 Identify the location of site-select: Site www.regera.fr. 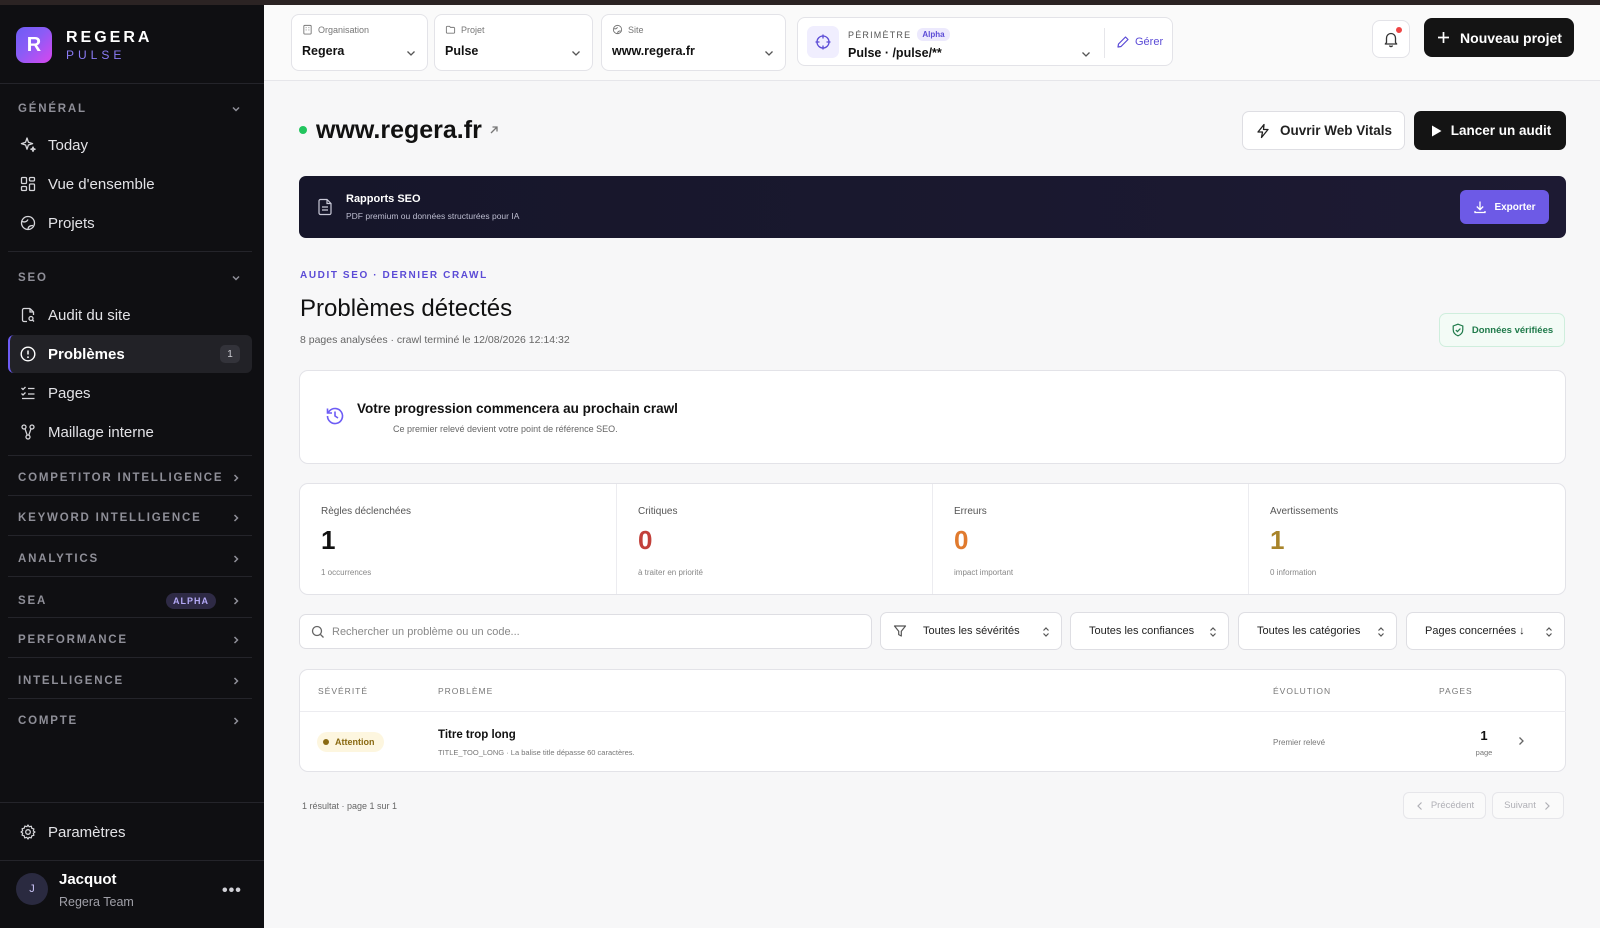
(693, 42).